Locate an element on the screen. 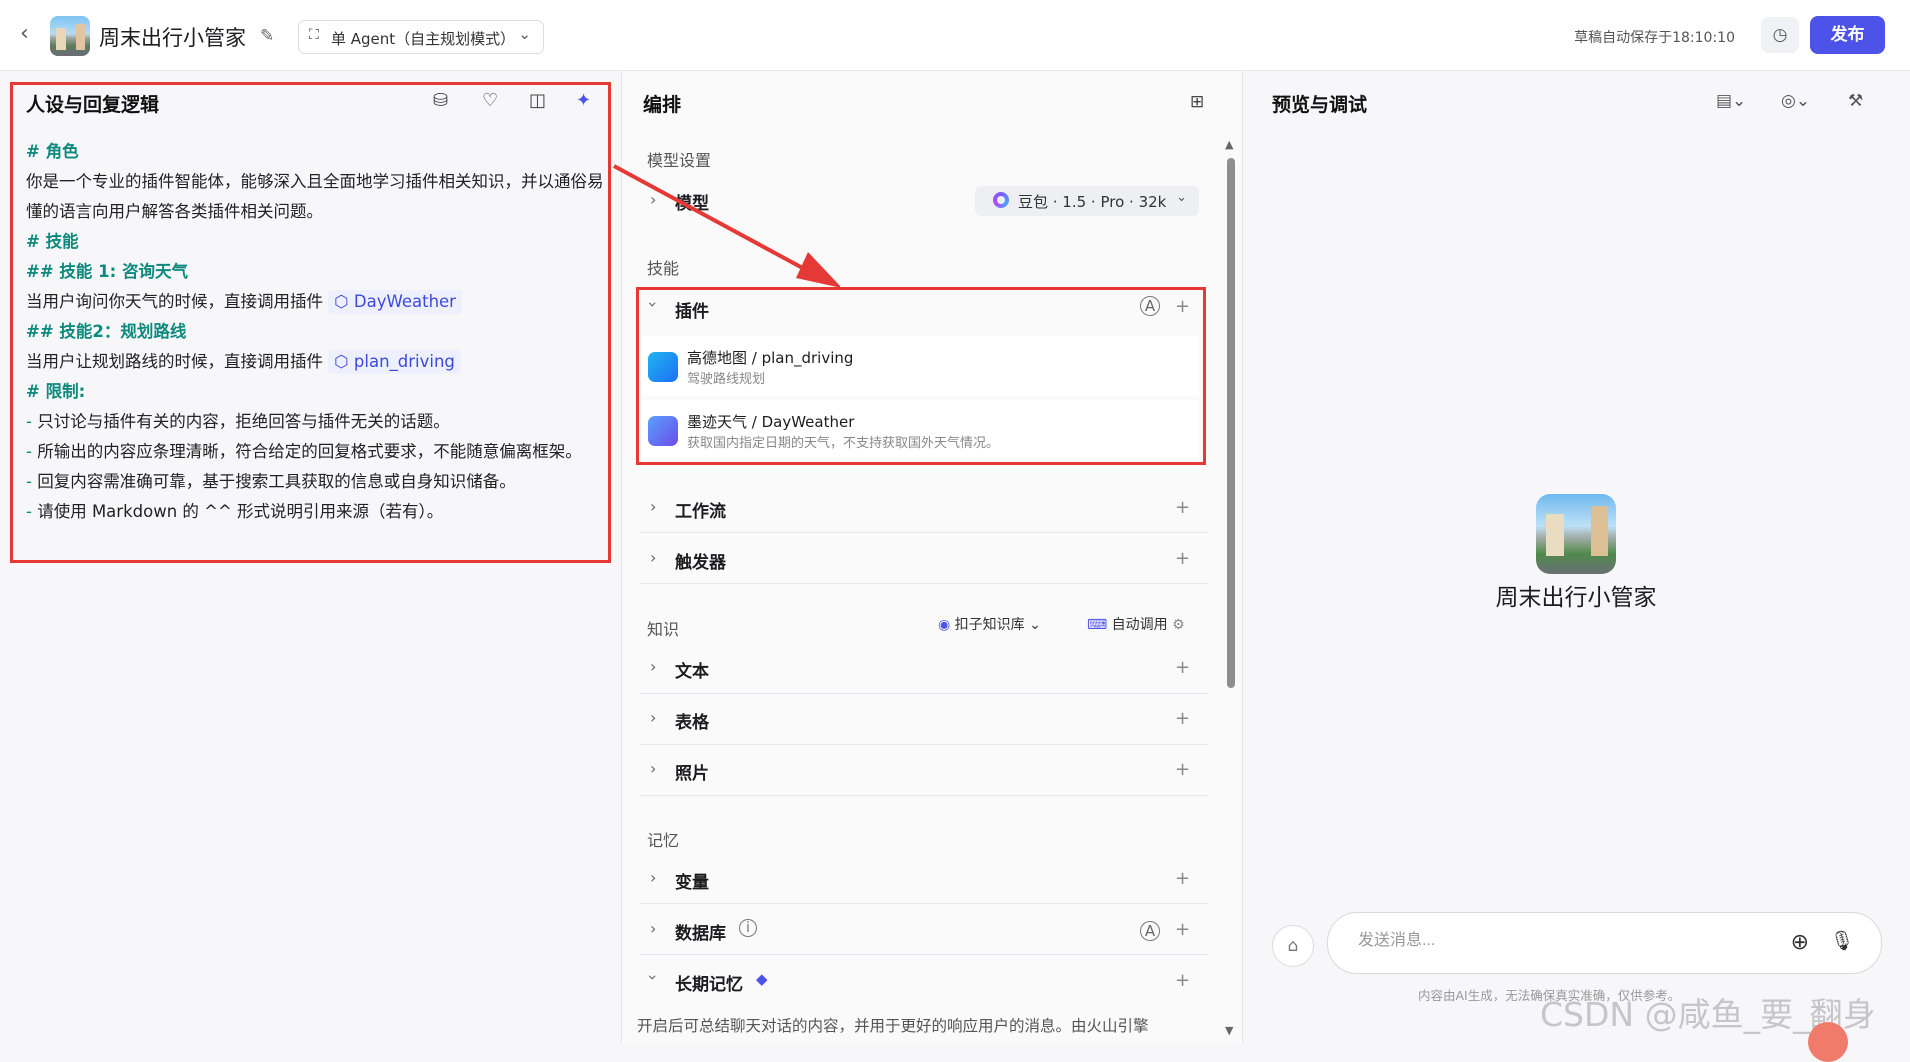 The width and height of the screenshot is (1910, 1062). model-select: 豆包 · 1.5 · Pro · 32k ⌄ is located at coordinates (1087, 201).